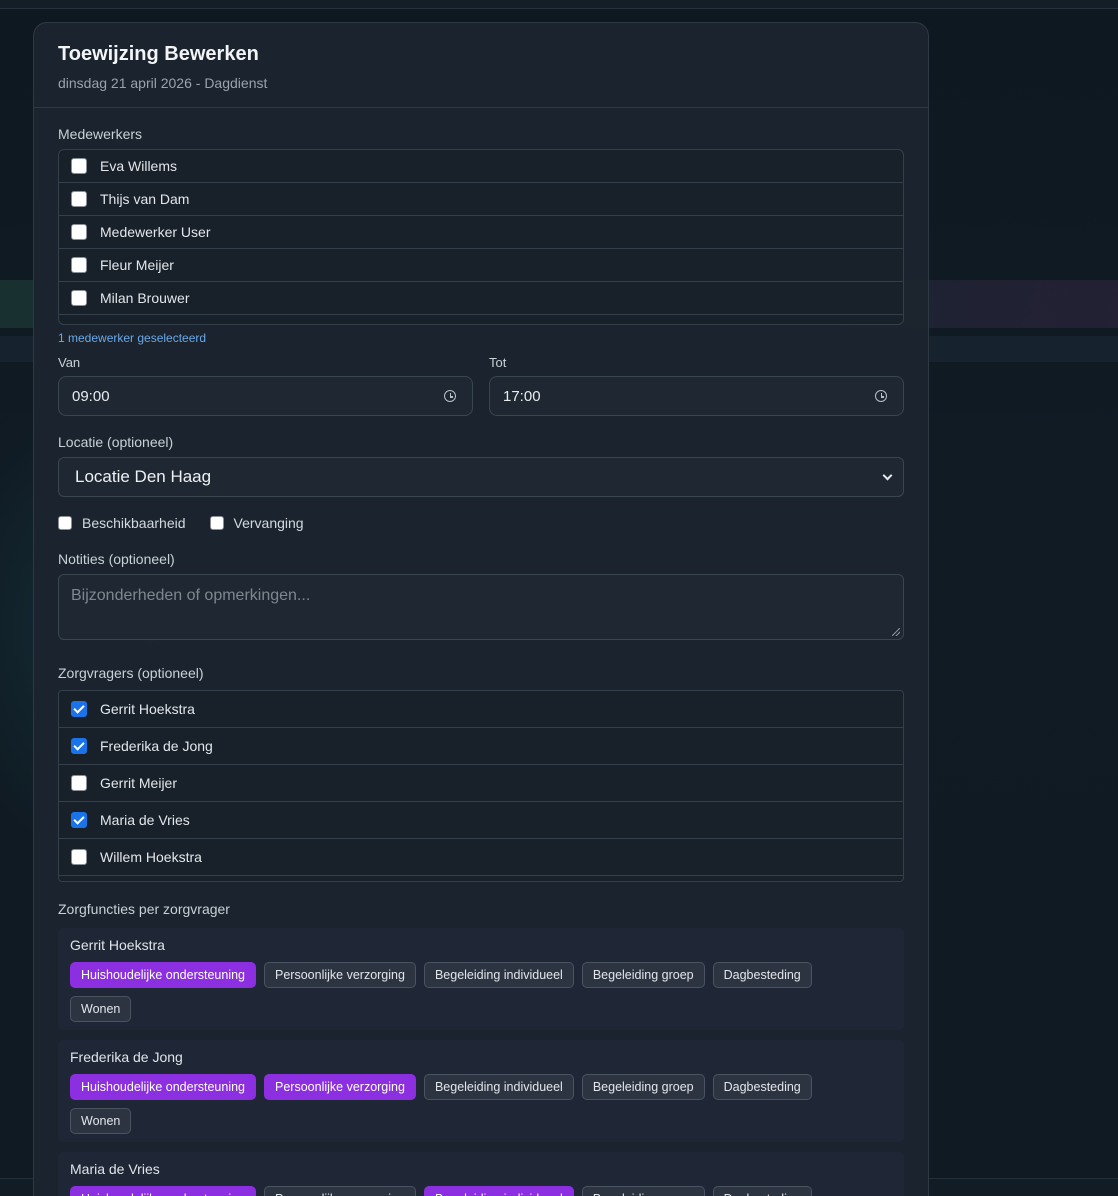 This screenshot has height=1196, width=1118. What do you see at coordinates (143, 476) in the screenshot?
I see `location-value: Locatie Den Haag` at bounding box center [143, 476].